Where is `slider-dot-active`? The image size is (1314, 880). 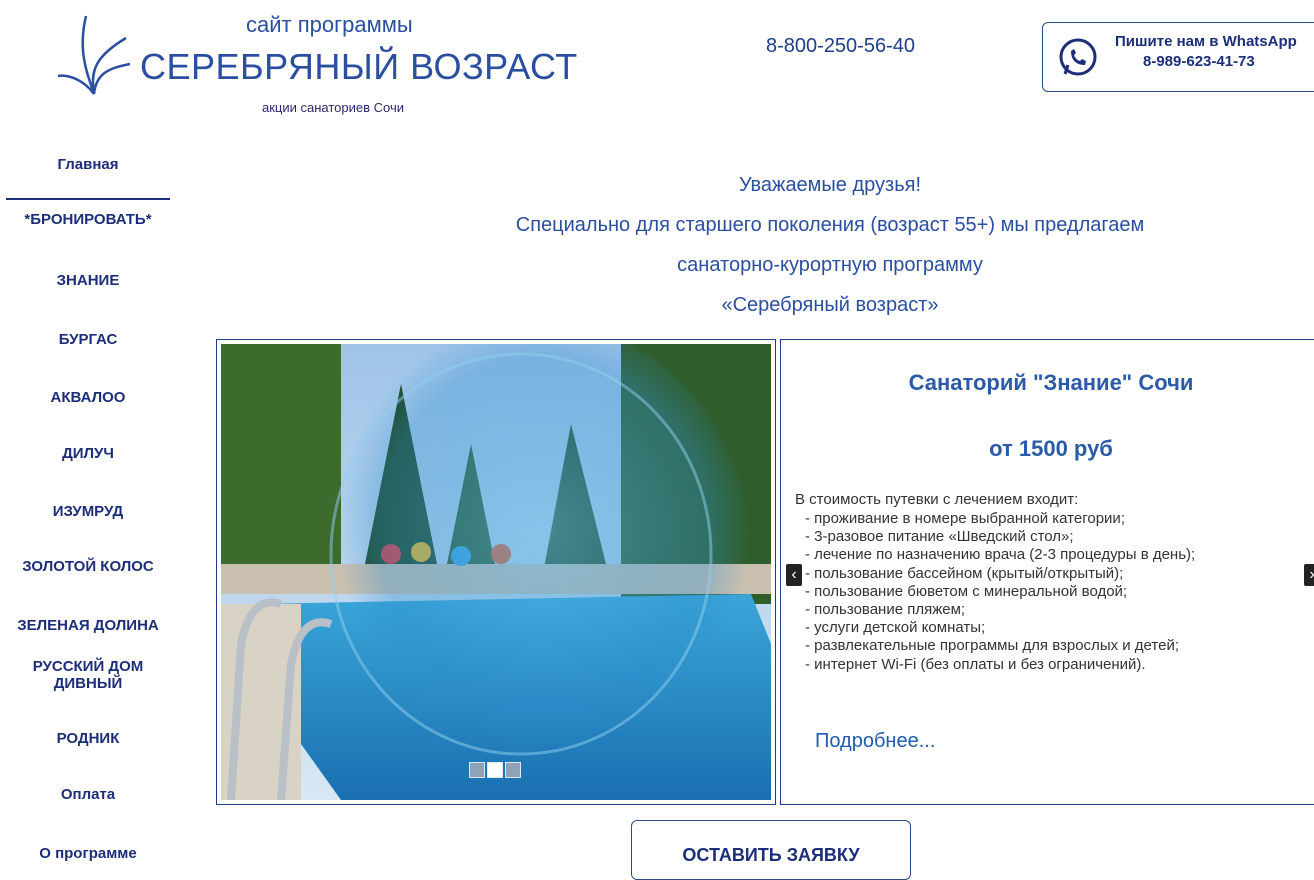
slider-dot-active is located at coordinates (495, 770).